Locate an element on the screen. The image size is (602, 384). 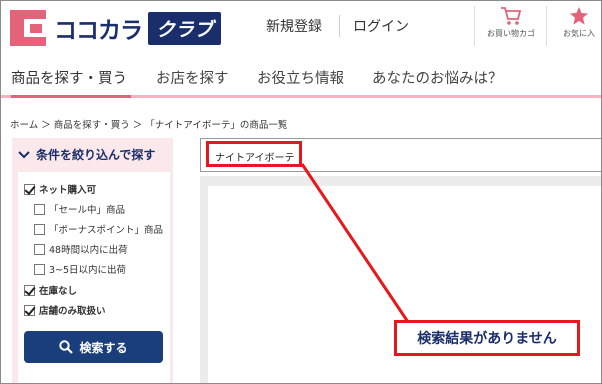
callout-text: 検索結果がありません is located at coordinates (487, 339).